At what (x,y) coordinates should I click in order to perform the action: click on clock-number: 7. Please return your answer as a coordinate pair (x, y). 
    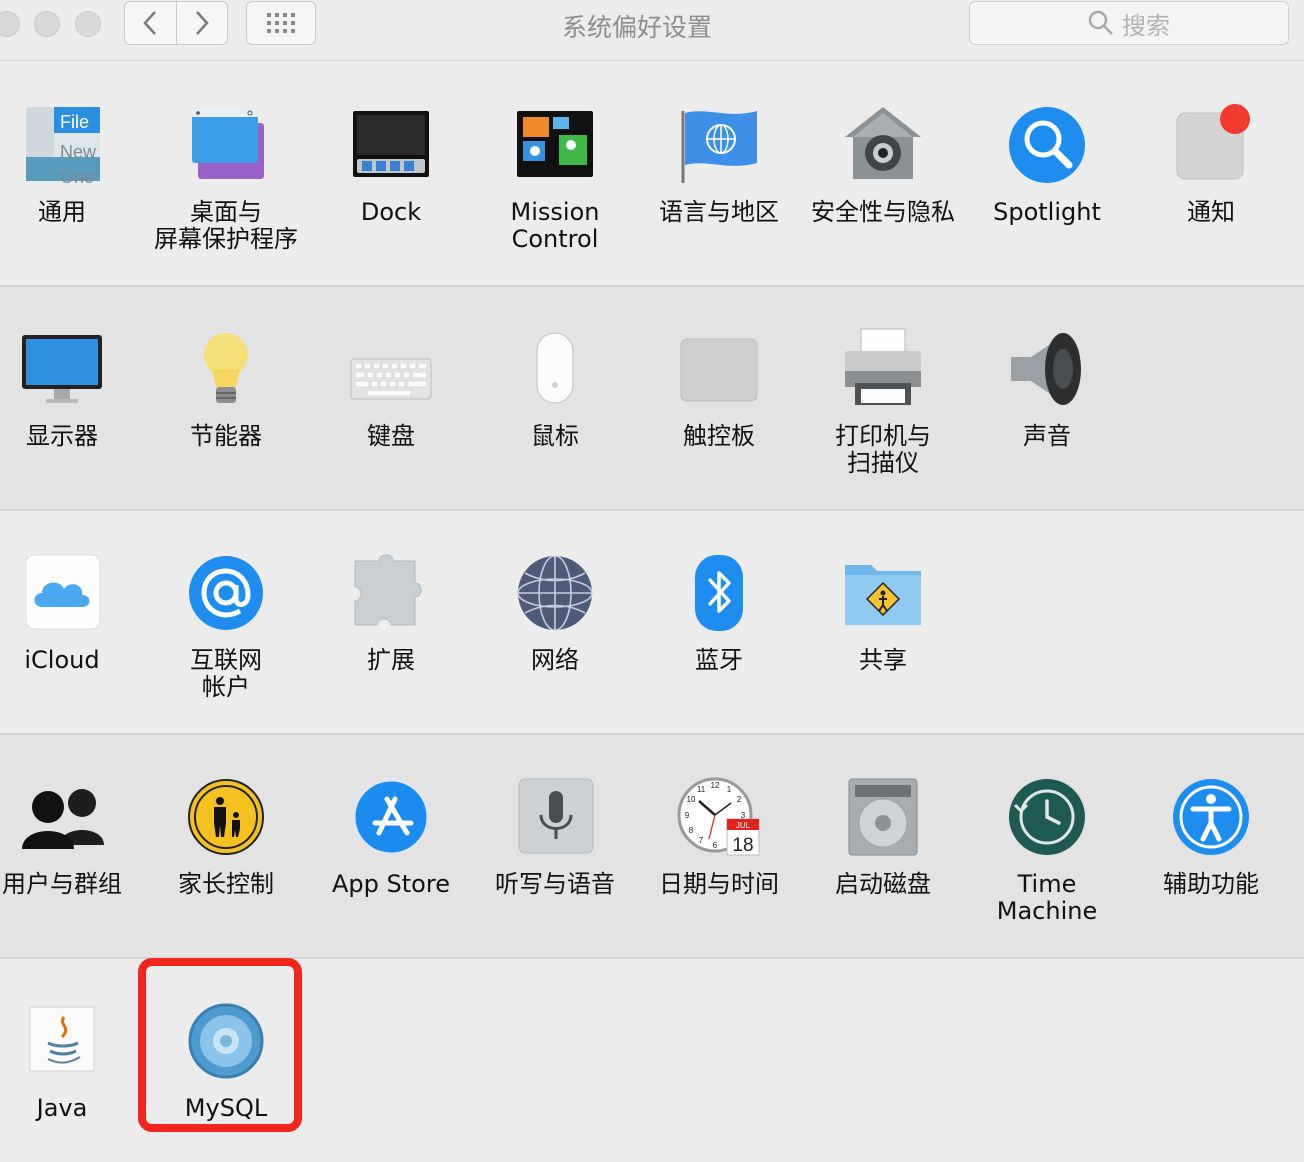
    Looking at the image, I should click on (701, 840).